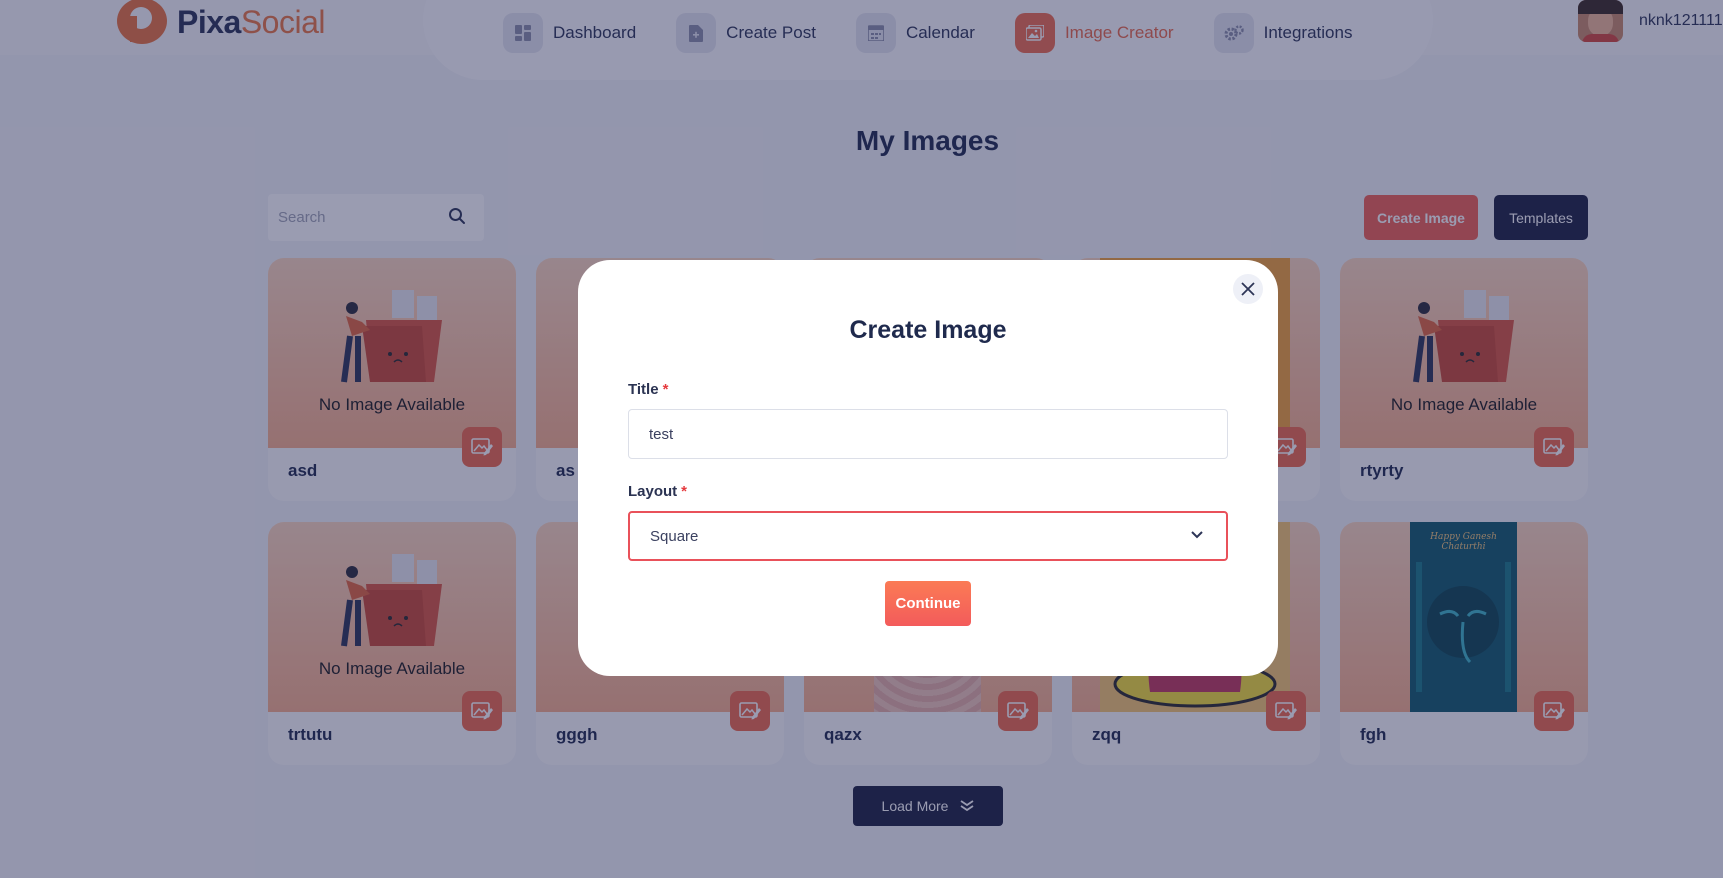 This screenshot has width=1723, height=878. I want to click on close-icon, so click(1248, 289).